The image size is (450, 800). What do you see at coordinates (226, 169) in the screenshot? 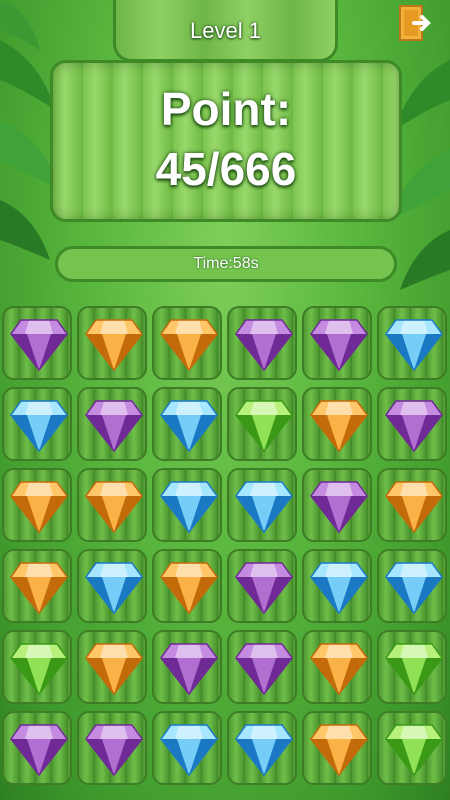
I see `score-value: 45/666` at bounding box center [226, 169].